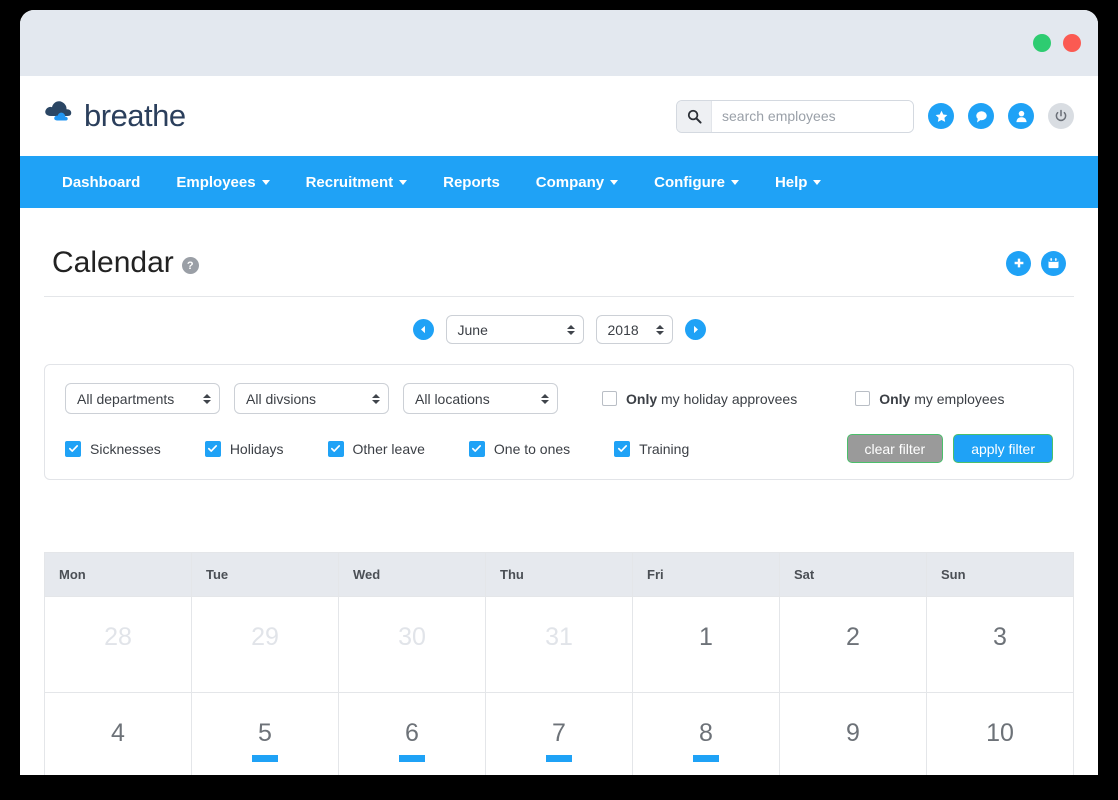  I want to click on day-number: 29, so click(265, 637).